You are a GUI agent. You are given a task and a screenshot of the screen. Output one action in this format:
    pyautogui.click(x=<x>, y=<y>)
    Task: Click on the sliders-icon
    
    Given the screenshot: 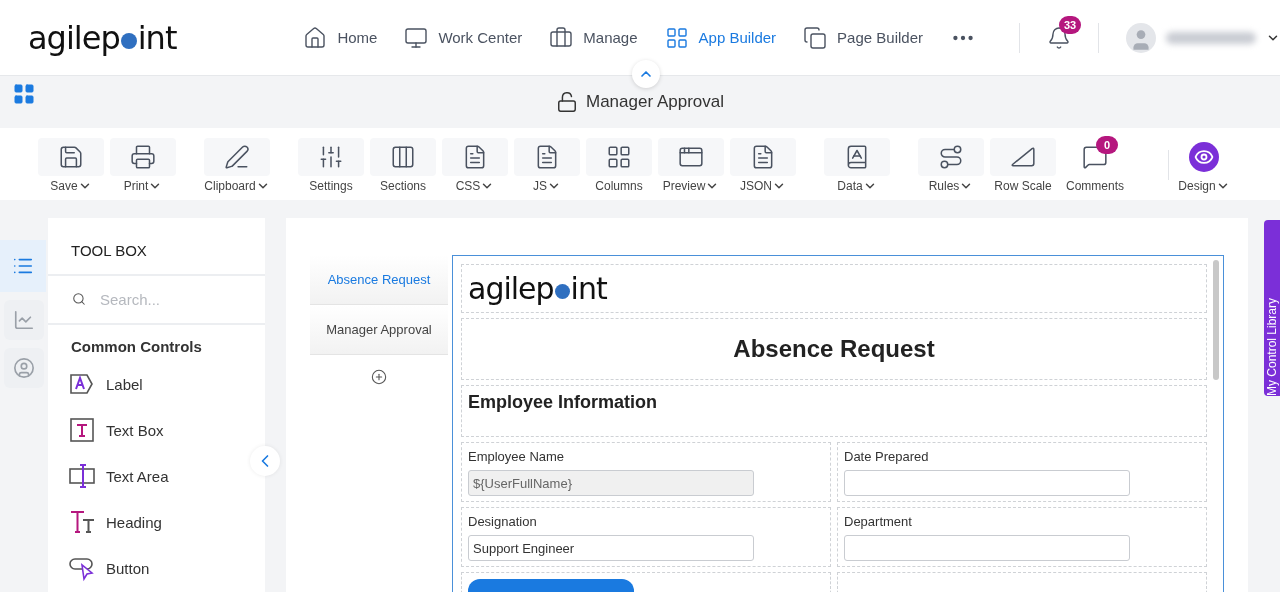 What is the action you would take?
    pyautogui.click(x=331, y=157)
    